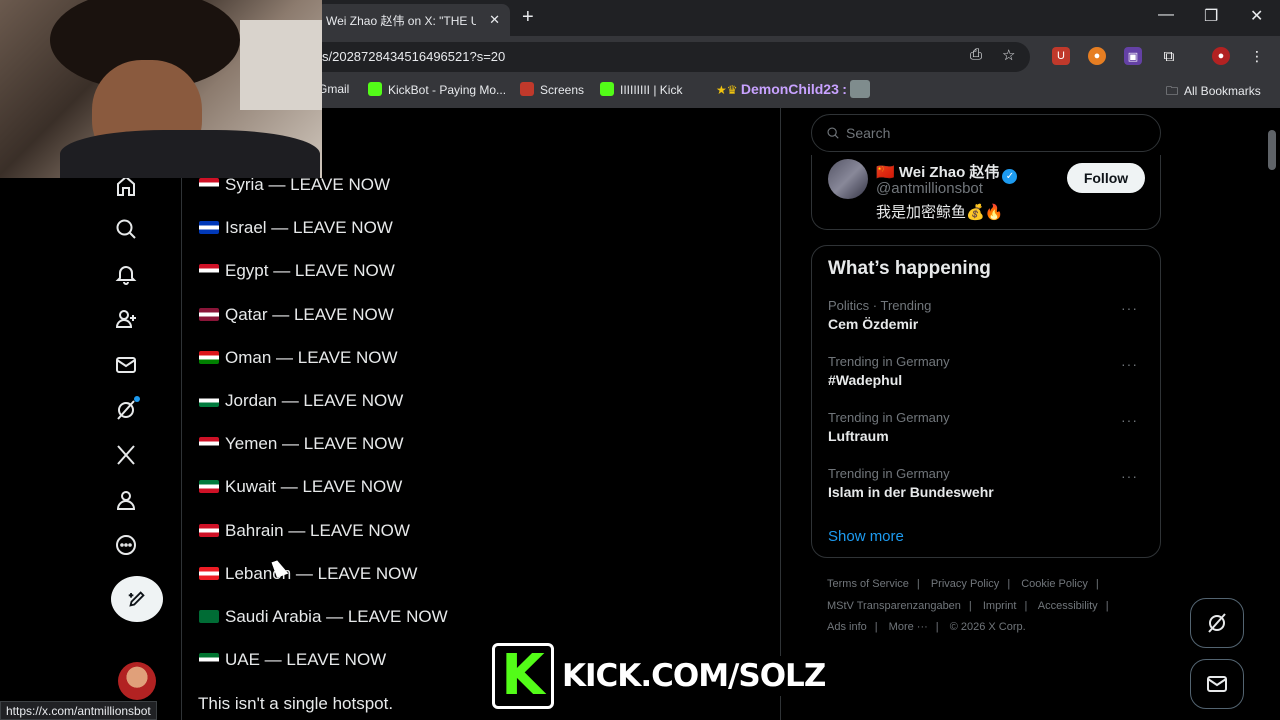  What do you see at coordinates (281, 65) in the screenshot?
I see `cam-background` at bounding box center [281, 65].